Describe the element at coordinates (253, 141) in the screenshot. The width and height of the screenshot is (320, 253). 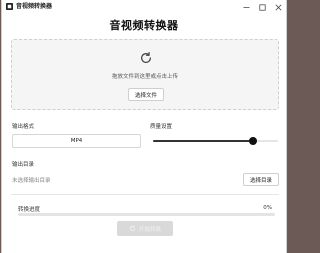
I see `quality-slider-thumb` at that location.